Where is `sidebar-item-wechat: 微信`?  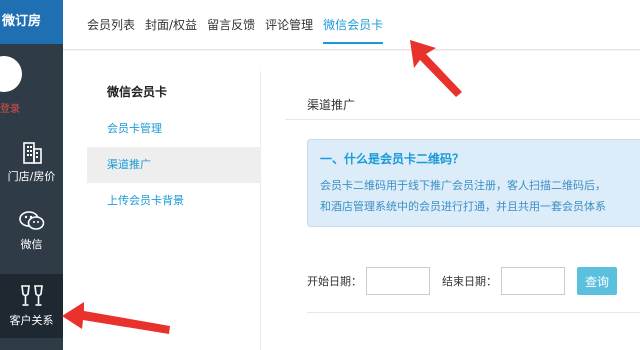 sidebar-item-wechat: 微信 is located at coordinates (31, 238).